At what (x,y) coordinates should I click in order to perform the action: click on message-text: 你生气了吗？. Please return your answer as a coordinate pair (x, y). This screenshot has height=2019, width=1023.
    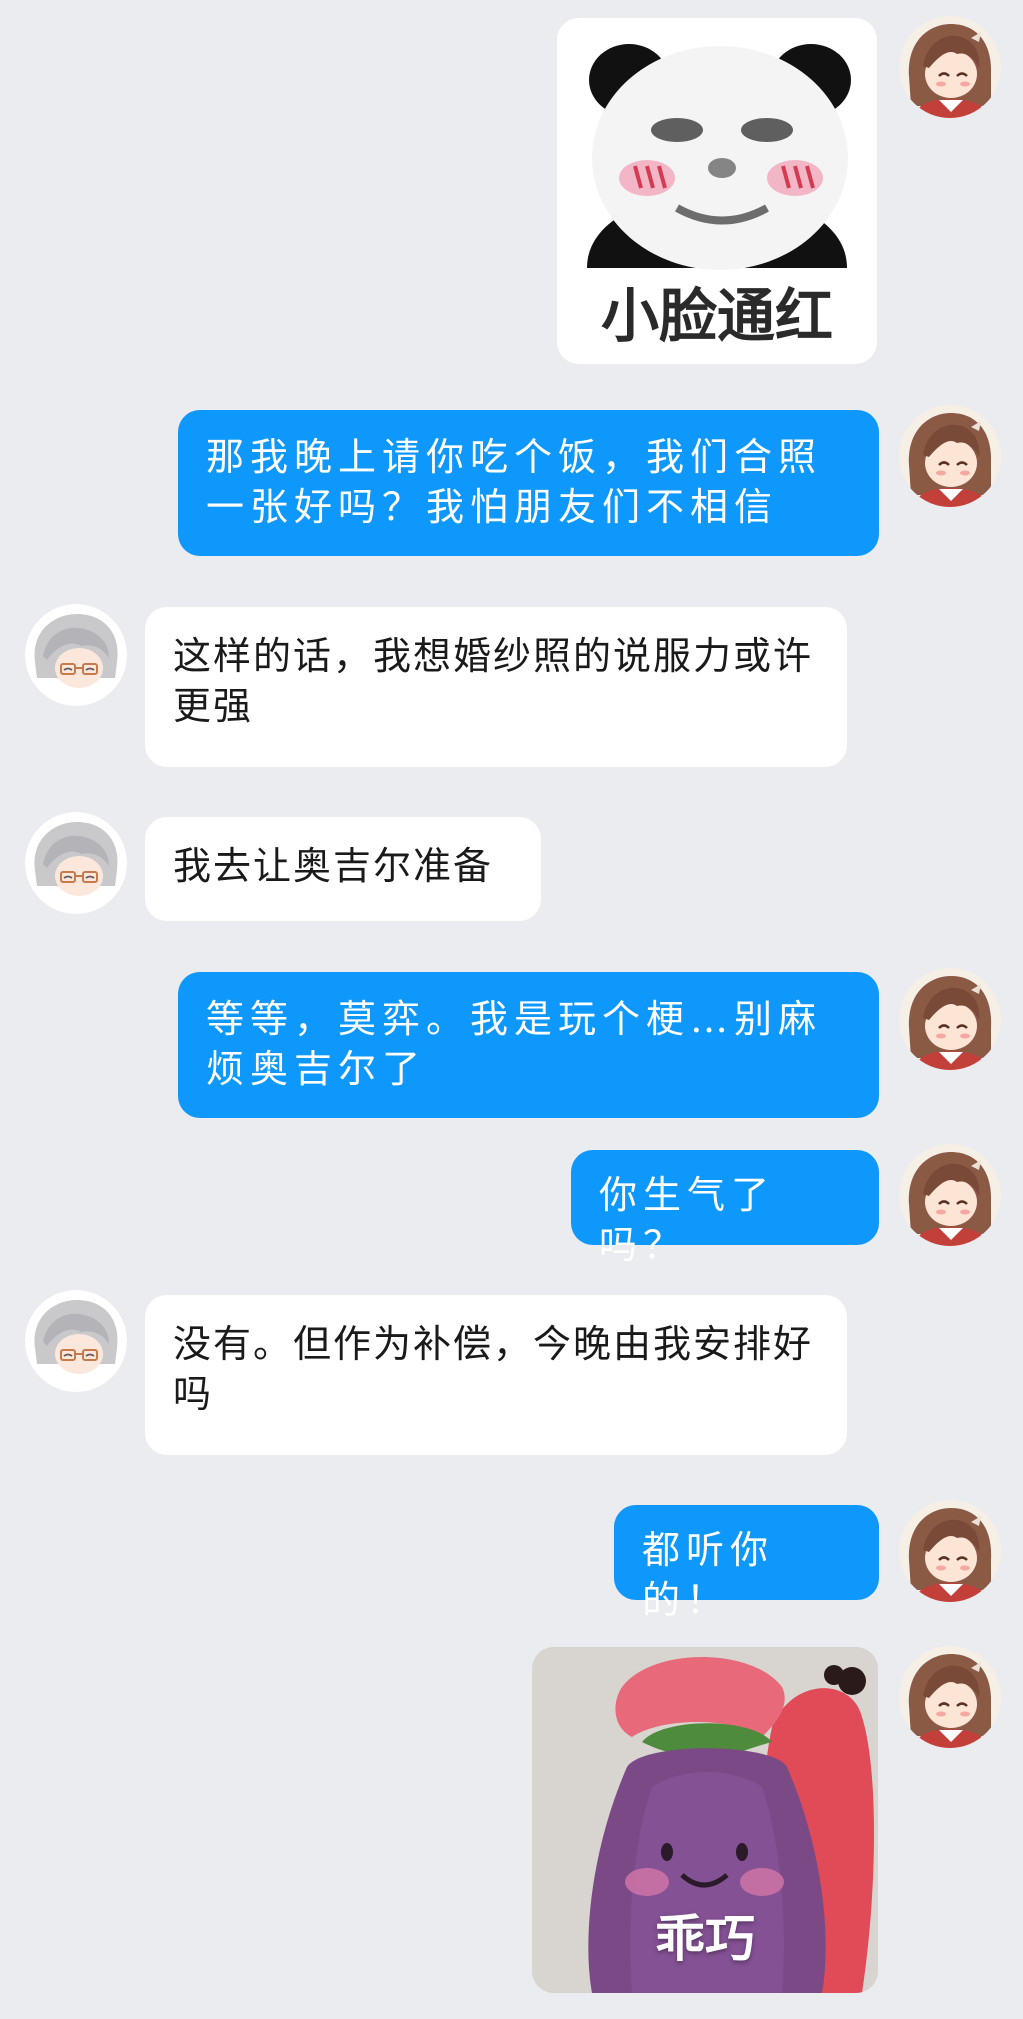
    Looking at the image, I should click on (687, 1220).